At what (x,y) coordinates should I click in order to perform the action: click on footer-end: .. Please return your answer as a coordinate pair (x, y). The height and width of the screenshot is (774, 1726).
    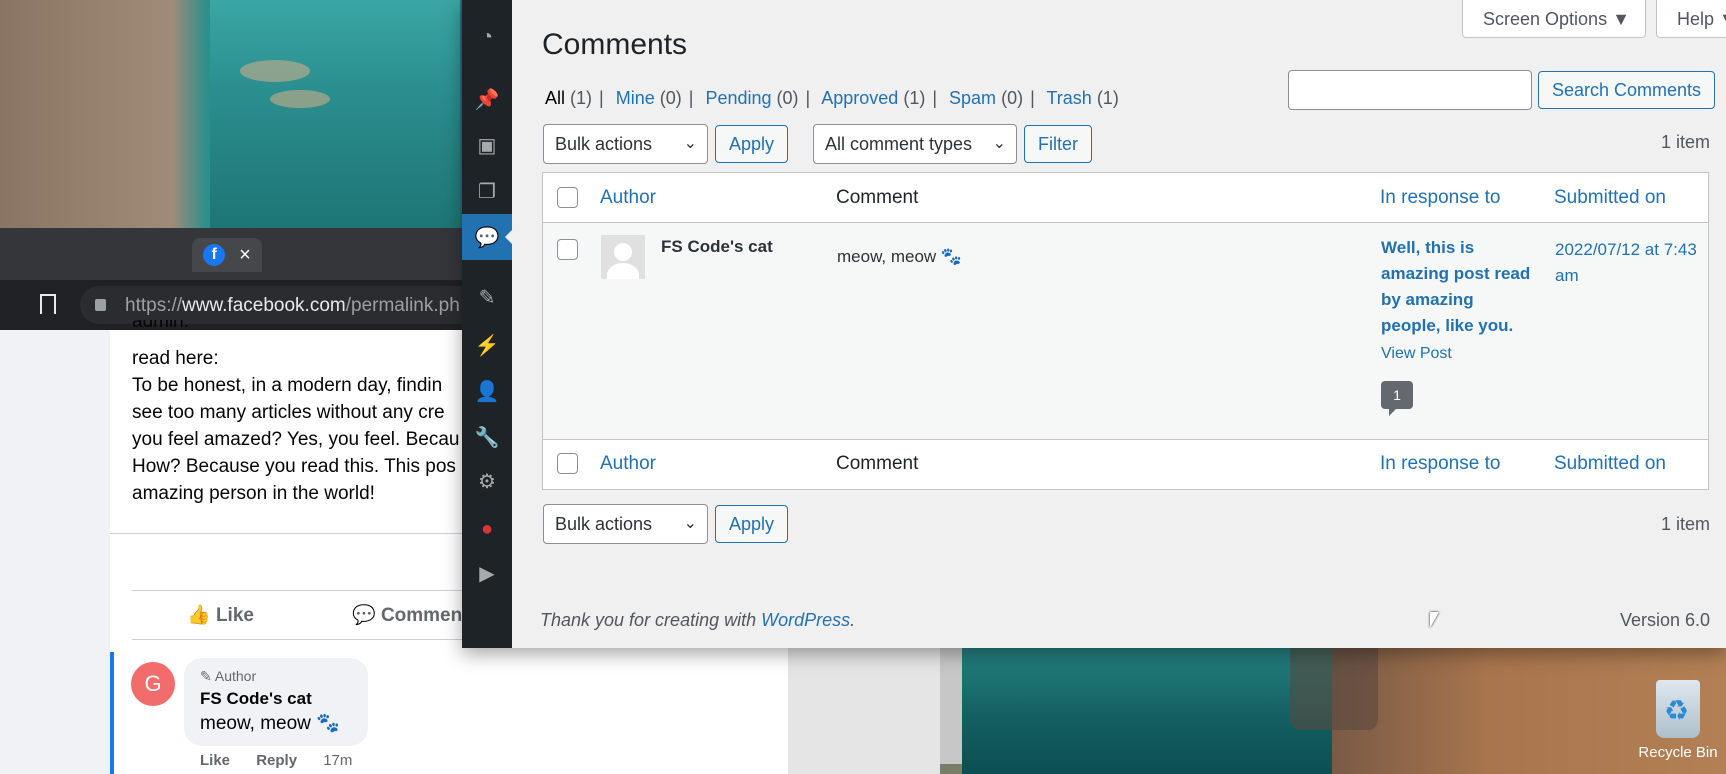
    Looking at the image, I should click on (853, 620).